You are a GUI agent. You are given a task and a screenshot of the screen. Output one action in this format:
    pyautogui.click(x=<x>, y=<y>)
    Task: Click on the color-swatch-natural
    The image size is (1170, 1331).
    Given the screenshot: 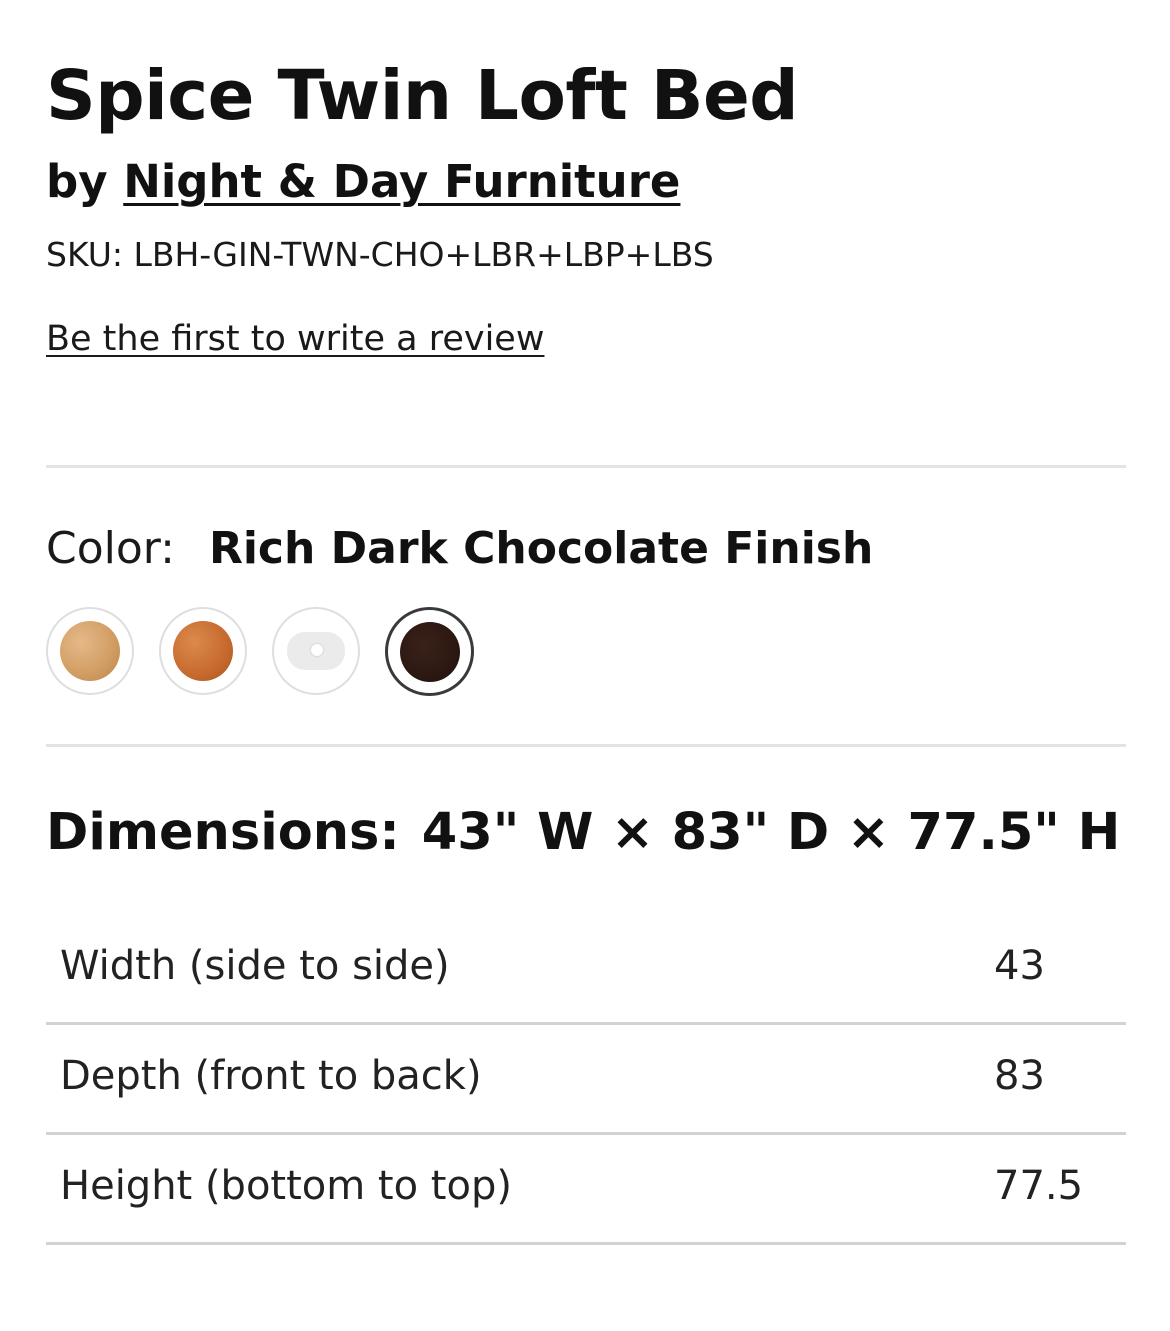 What is the action you would take?
    pyautogui.click(x=90, y=651)
    